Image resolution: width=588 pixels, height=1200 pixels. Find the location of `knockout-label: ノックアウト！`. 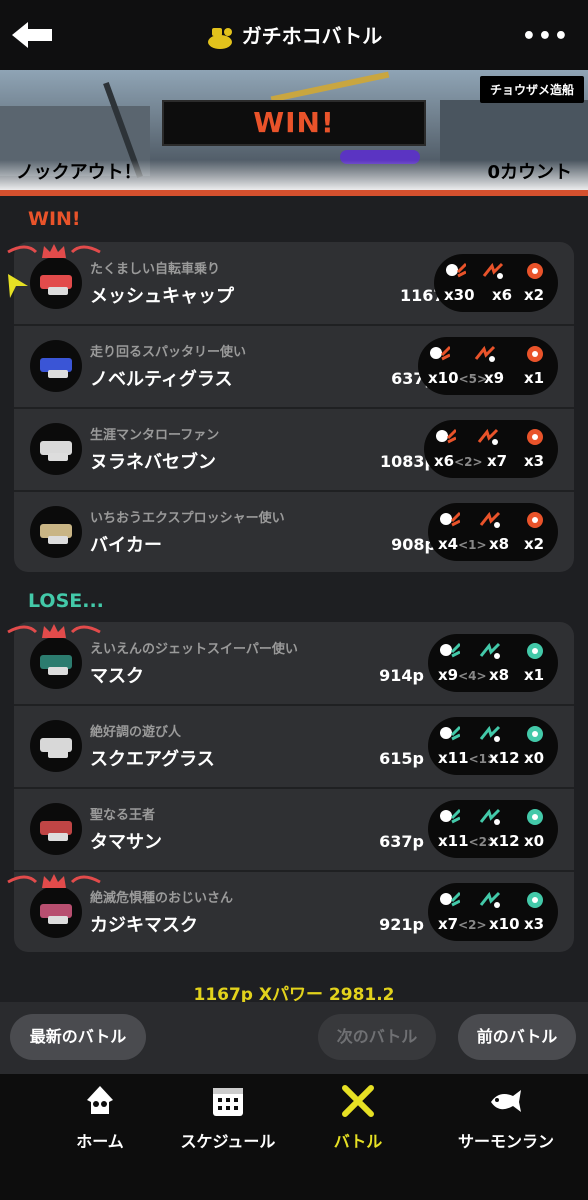

knockout-label: ノックアウト！ is located at coordinates (79, 172).